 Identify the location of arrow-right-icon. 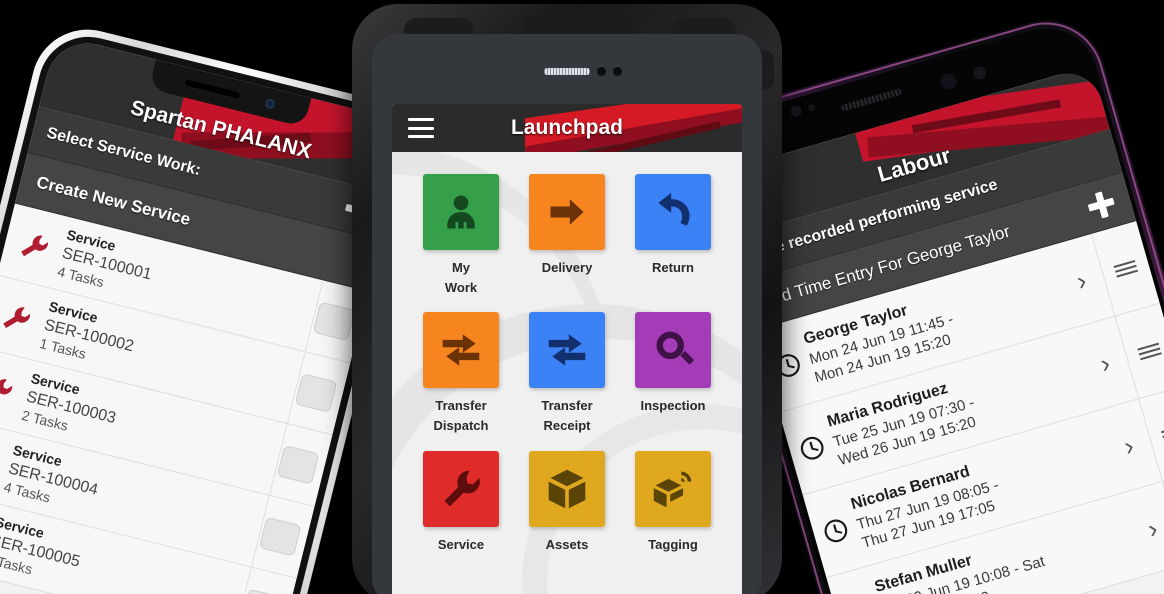
(567, 212).